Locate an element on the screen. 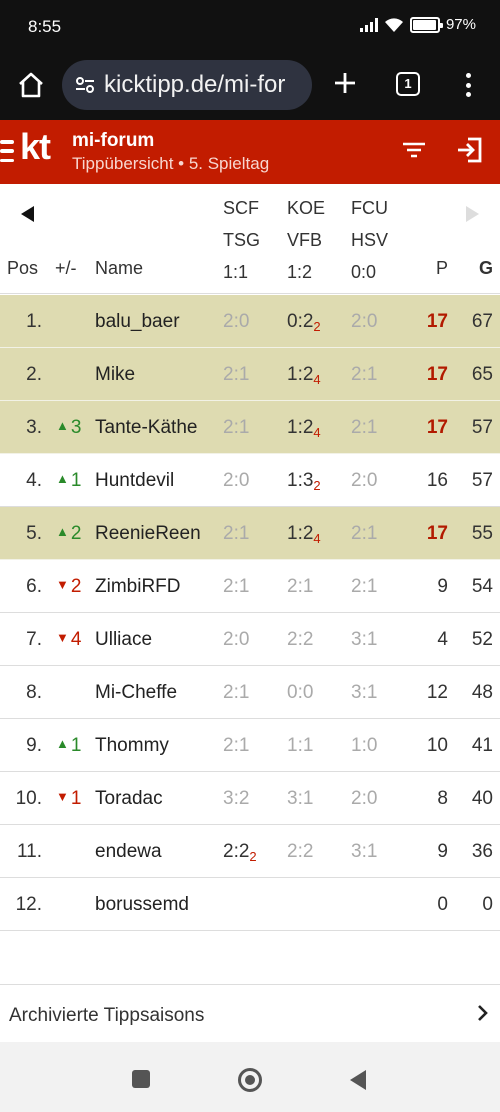  column-pos: Pos is located at coordinates (23, 268).